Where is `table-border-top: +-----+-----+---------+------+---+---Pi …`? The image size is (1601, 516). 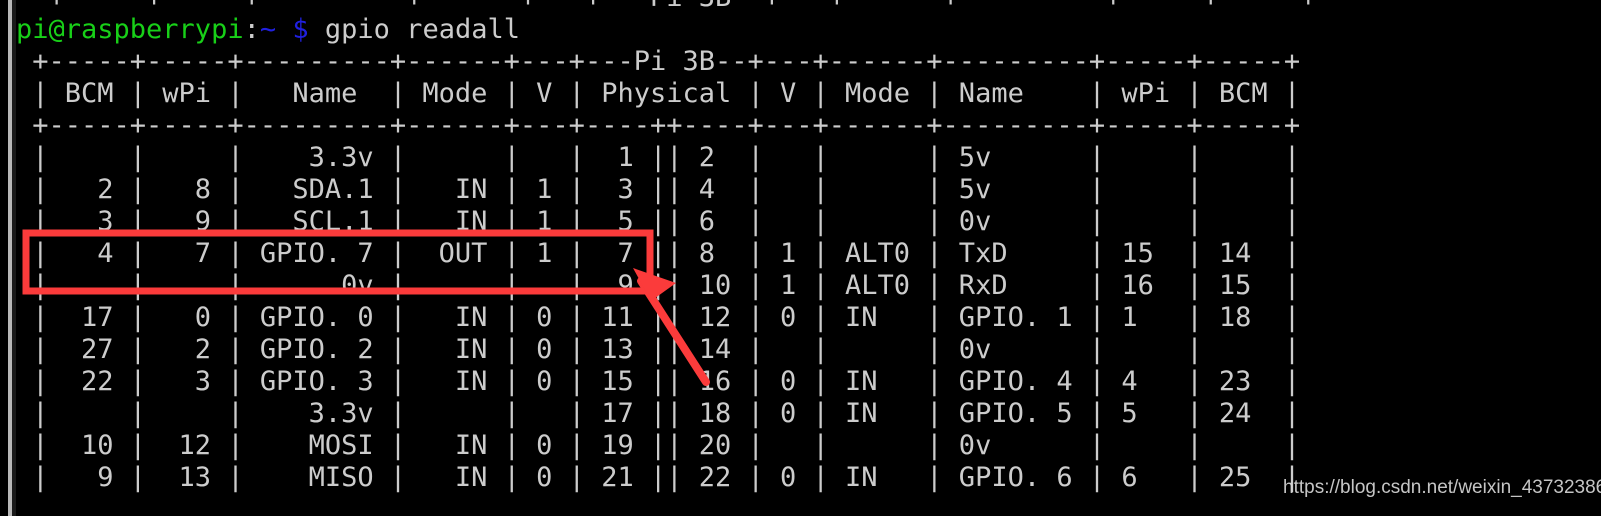 table-border-top: +-----+-----+---------+------+---+---Pi … is located at coordinates (658, 61).